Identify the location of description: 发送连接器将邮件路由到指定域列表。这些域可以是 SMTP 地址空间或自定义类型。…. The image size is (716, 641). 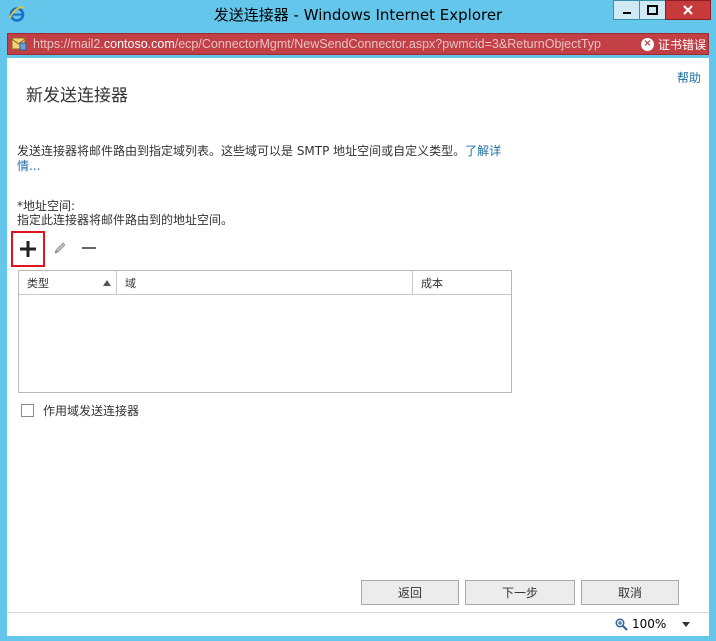
(261, 159).